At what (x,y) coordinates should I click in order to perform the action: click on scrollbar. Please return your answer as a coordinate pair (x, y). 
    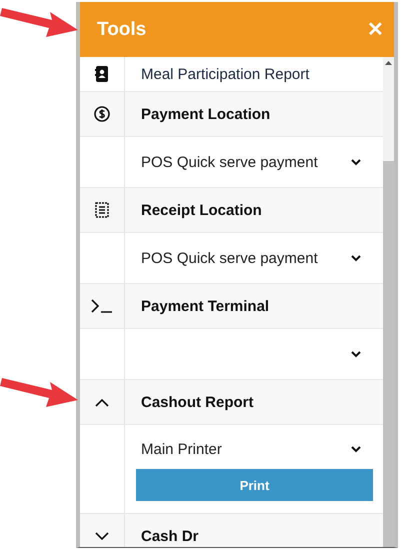
    Looking at the image, I should click on (388, 302).